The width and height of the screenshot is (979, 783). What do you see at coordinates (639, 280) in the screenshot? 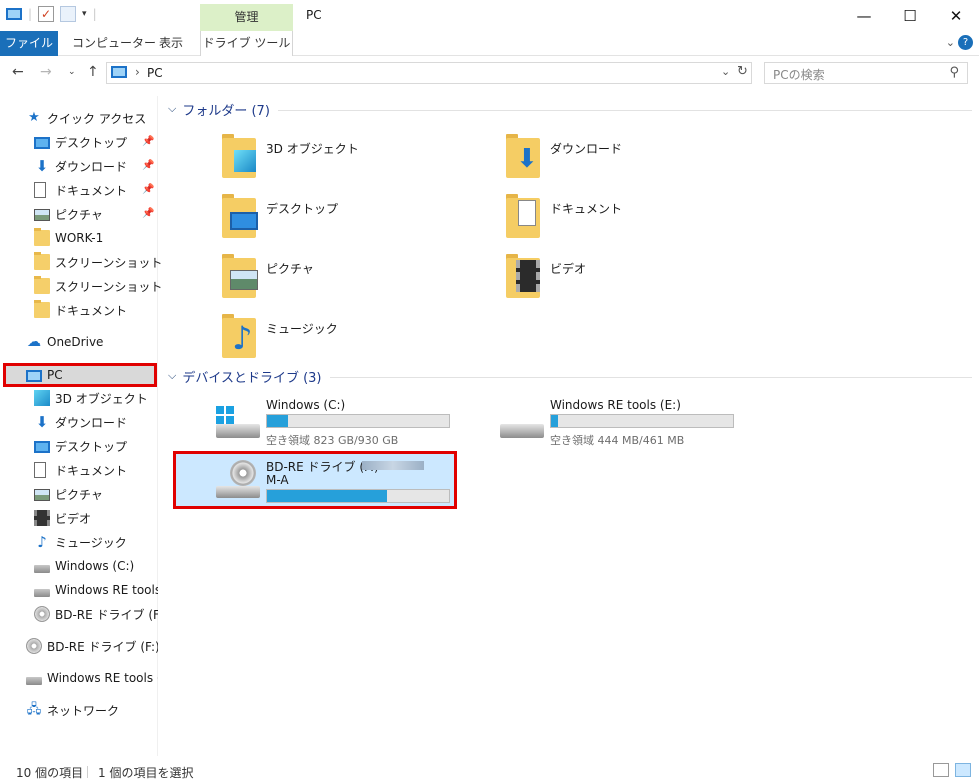
I see `folder-tile-videos: ビデオ` at bounding box center [639, 280].